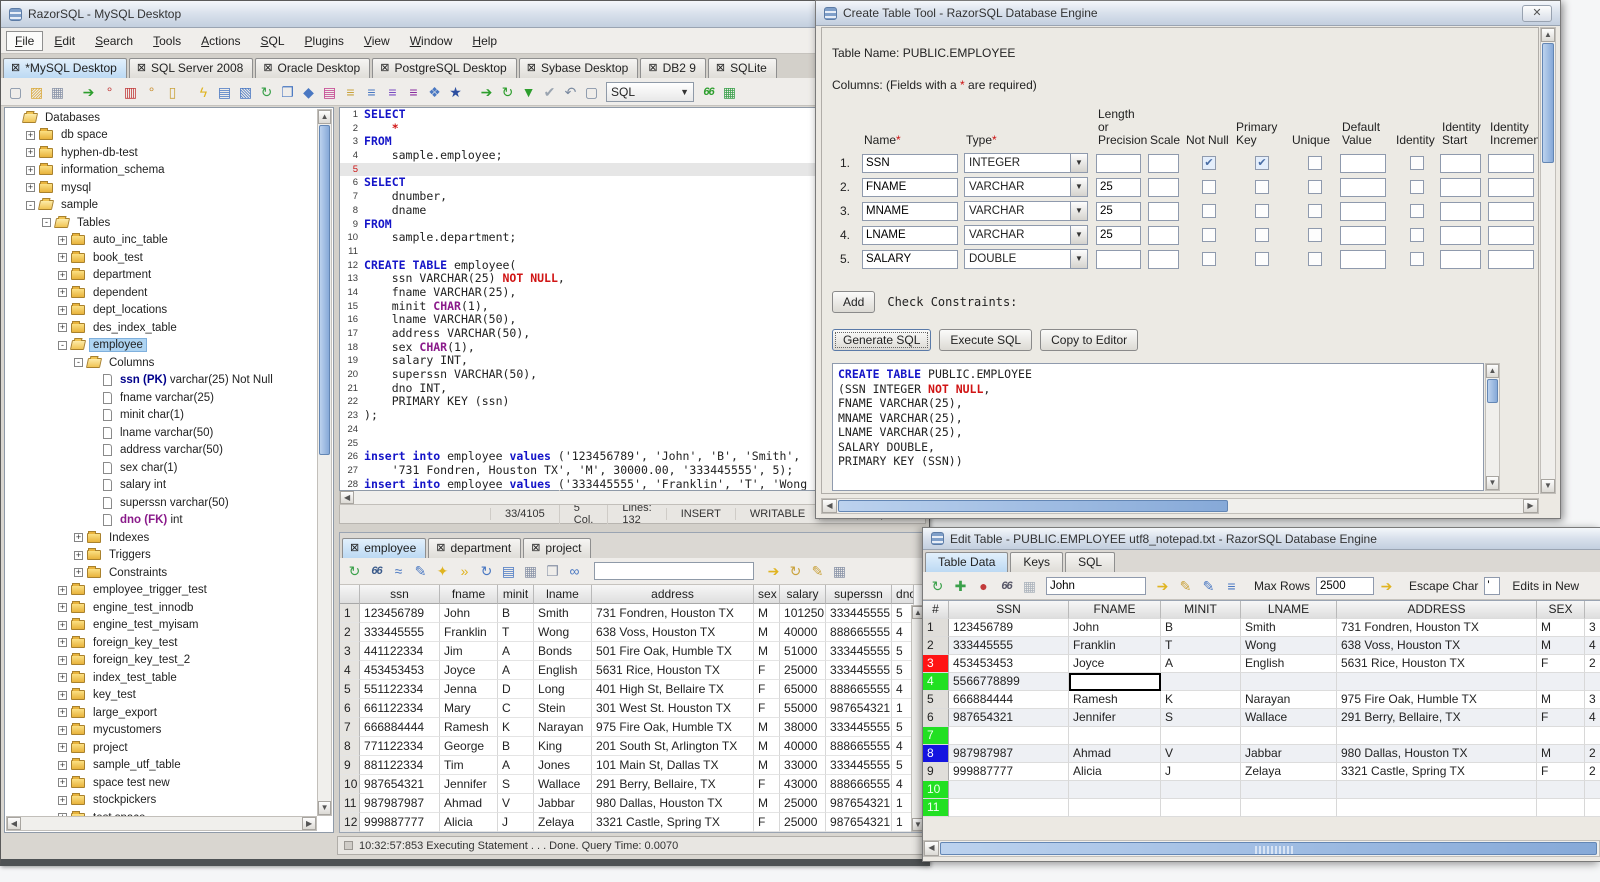 This screenshot has height=882, width=1600. I want to click on cell: 3321 Castle, Spring TX, so click(1437, 772).